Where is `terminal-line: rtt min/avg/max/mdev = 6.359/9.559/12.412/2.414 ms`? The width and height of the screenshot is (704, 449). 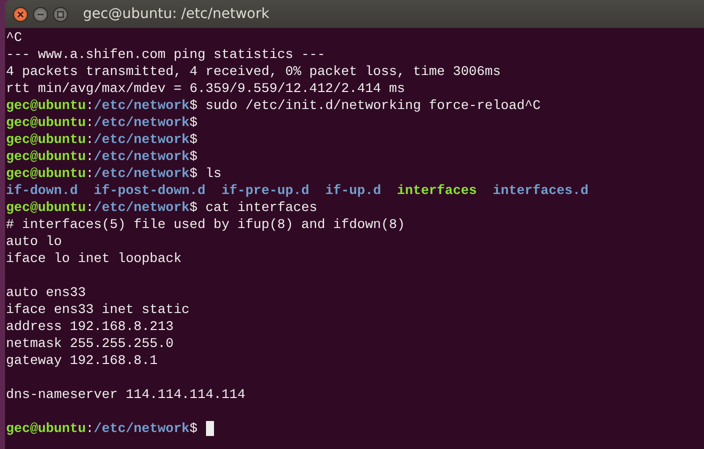 terminal-line: rtt min/avg/max/mdev = 6.359/9.559/12.412/2.414 ms is located at coordinates (205, 88).